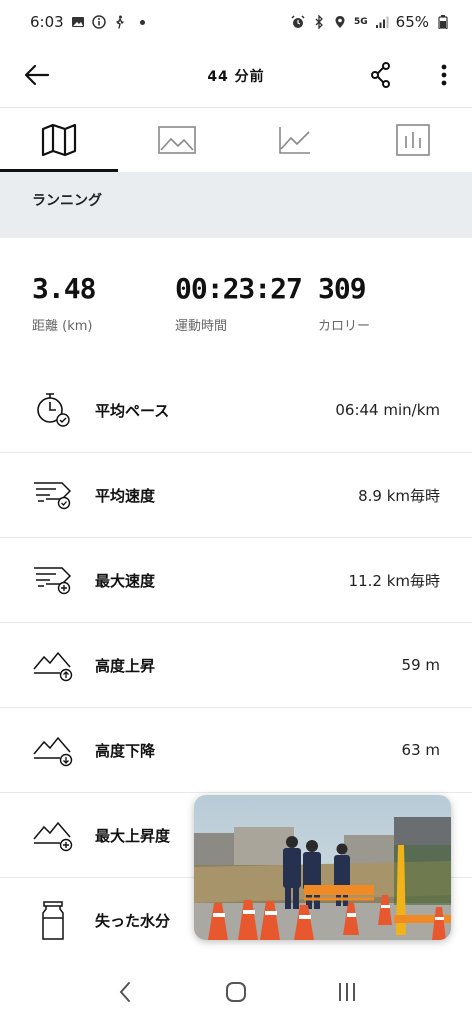 The width and height of the screenshot is (472, 1024). Describe the element at coordinates (47, 22) in the screenshot. I see `status-time: 6:03` at that location.